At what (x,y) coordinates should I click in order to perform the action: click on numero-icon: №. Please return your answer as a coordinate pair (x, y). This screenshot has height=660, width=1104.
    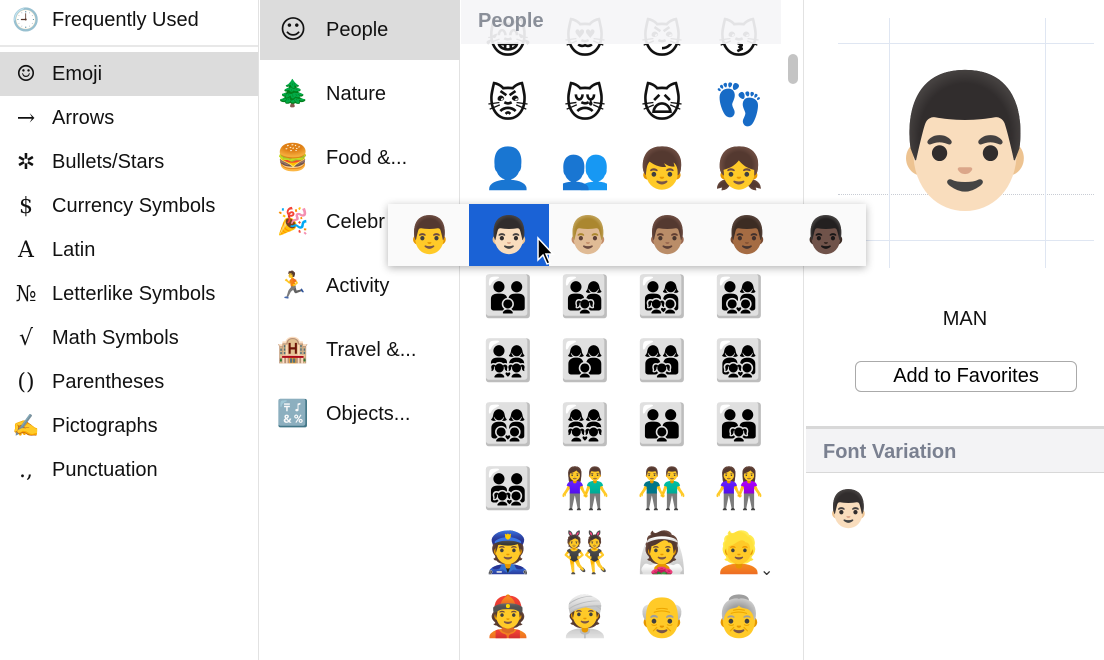
    Looking at the image, I should click on (26, 294).